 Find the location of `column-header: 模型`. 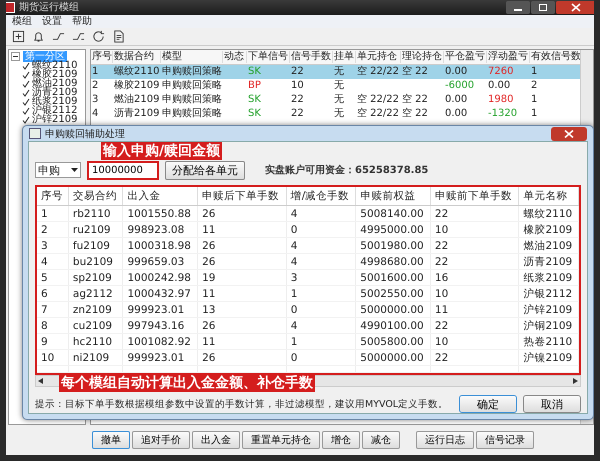

column-header: 模型 is located at coordinates (192, 57).